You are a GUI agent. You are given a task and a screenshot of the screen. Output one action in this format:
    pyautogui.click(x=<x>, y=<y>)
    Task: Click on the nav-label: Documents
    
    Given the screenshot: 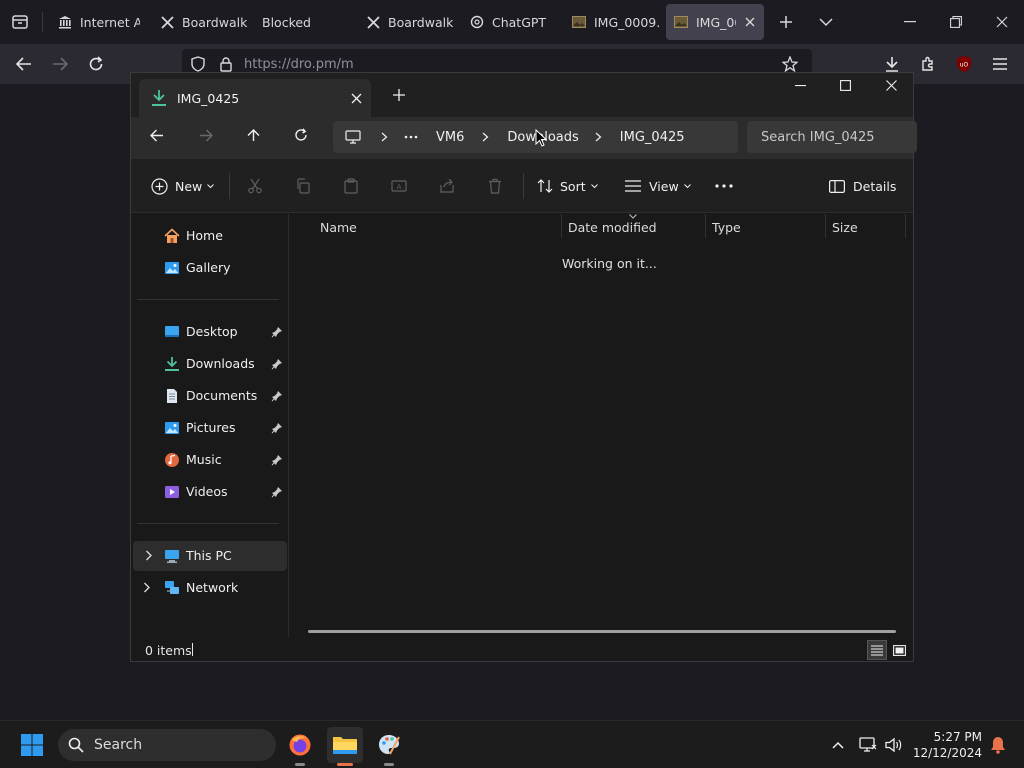 What is the action you would take?
    pyautogui.click(x=222, y=395)
    